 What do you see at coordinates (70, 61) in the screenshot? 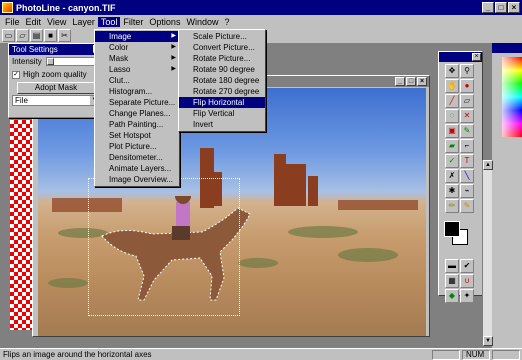
I see `intensity-slider` at bounding box center [70, 61].